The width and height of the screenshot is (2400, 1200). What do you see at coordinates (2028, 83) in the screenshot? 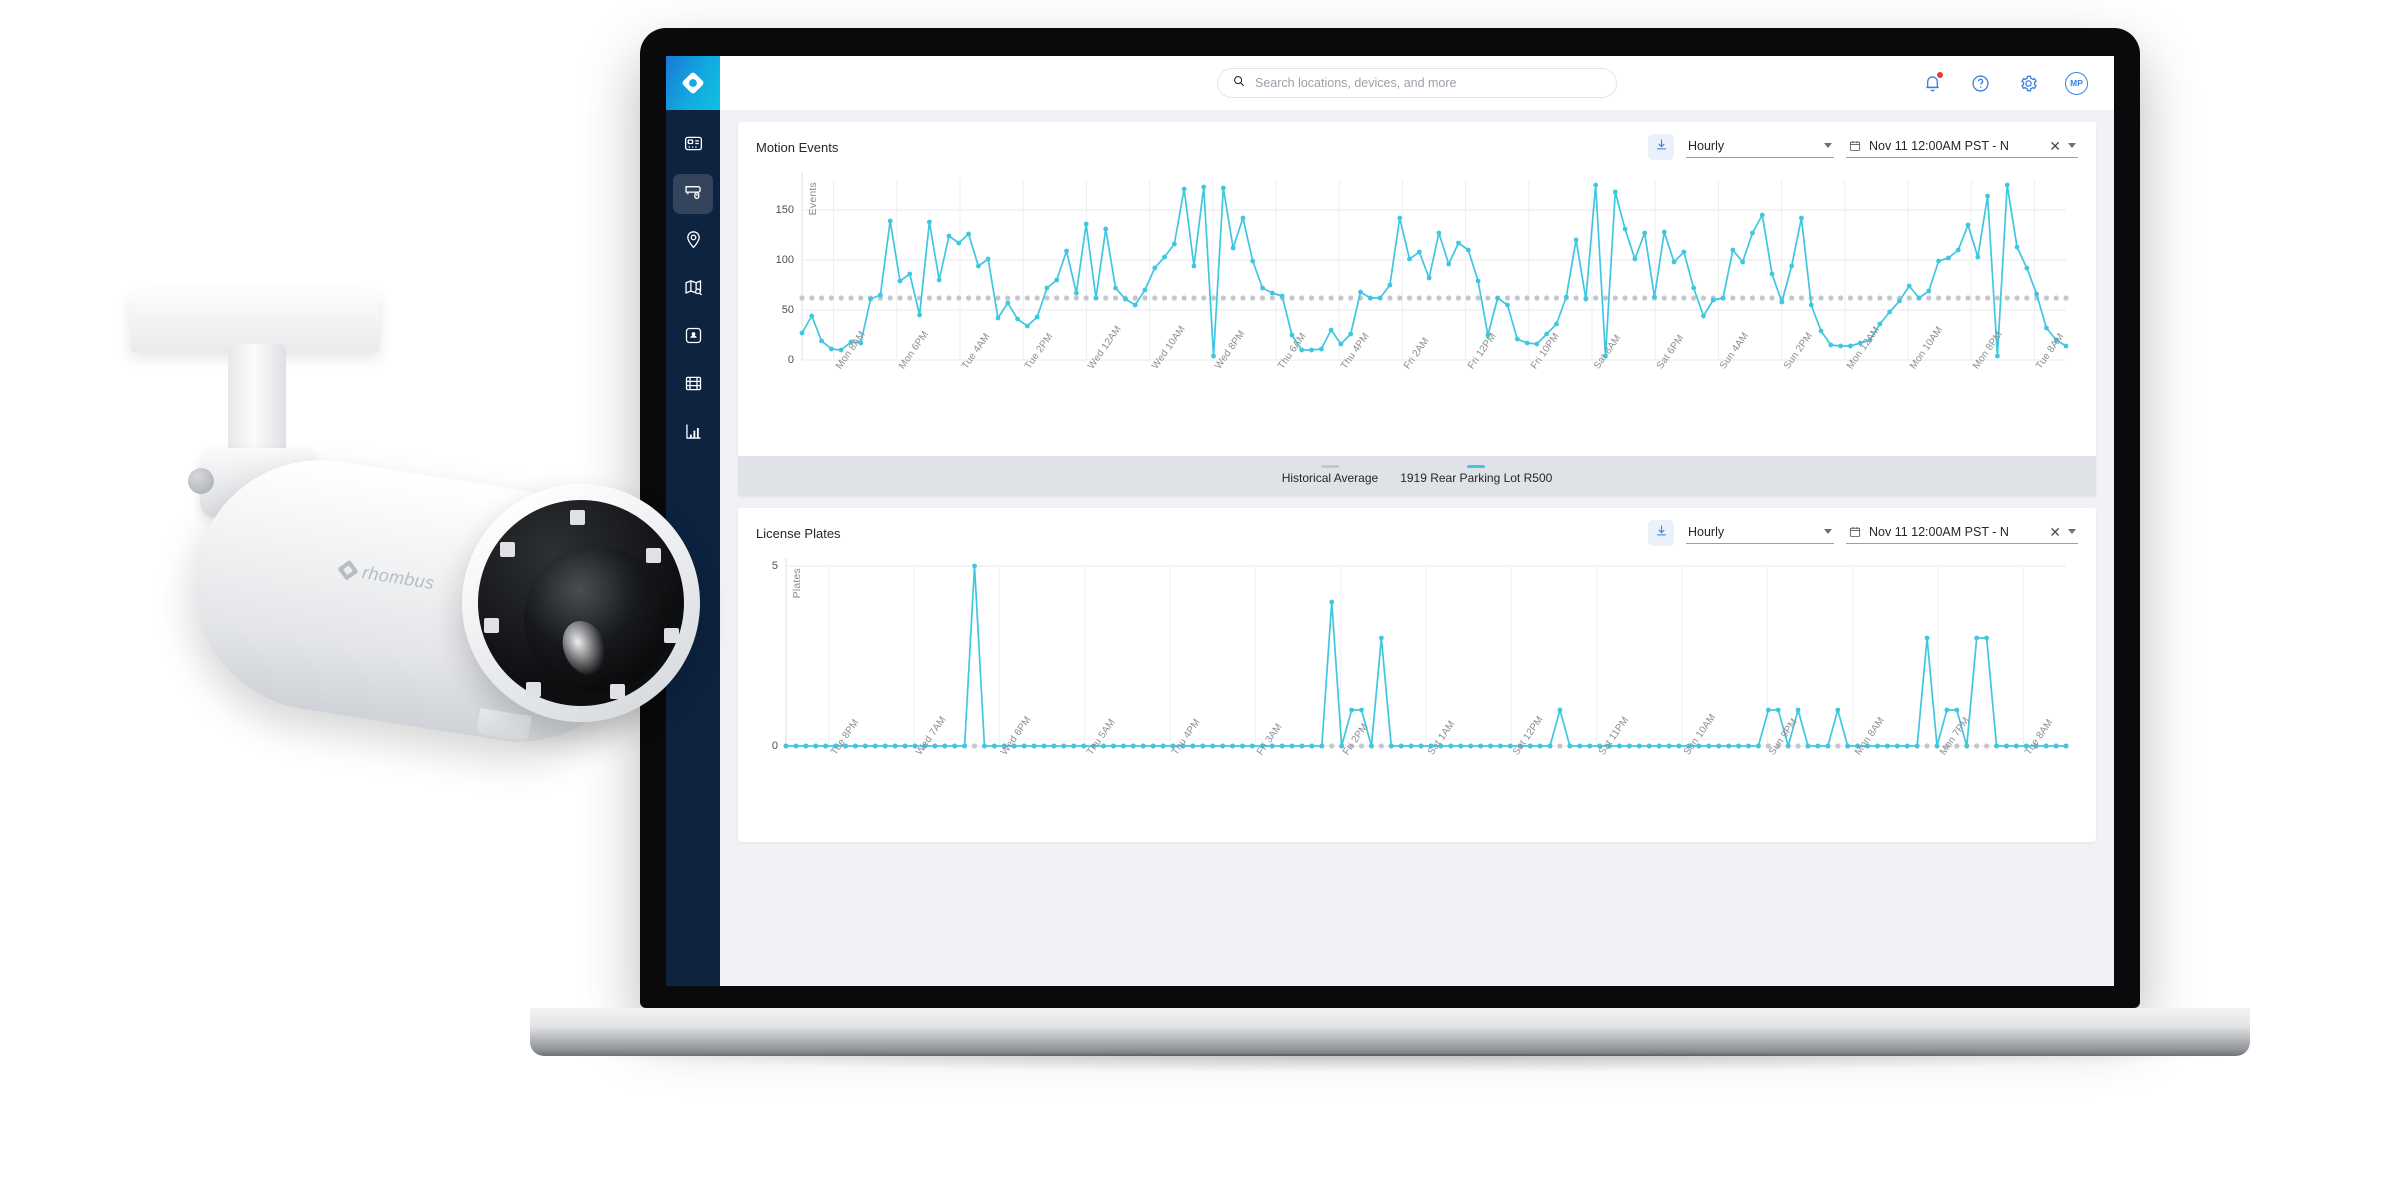
I see `settings-button` at bounding box center [2028, 83].